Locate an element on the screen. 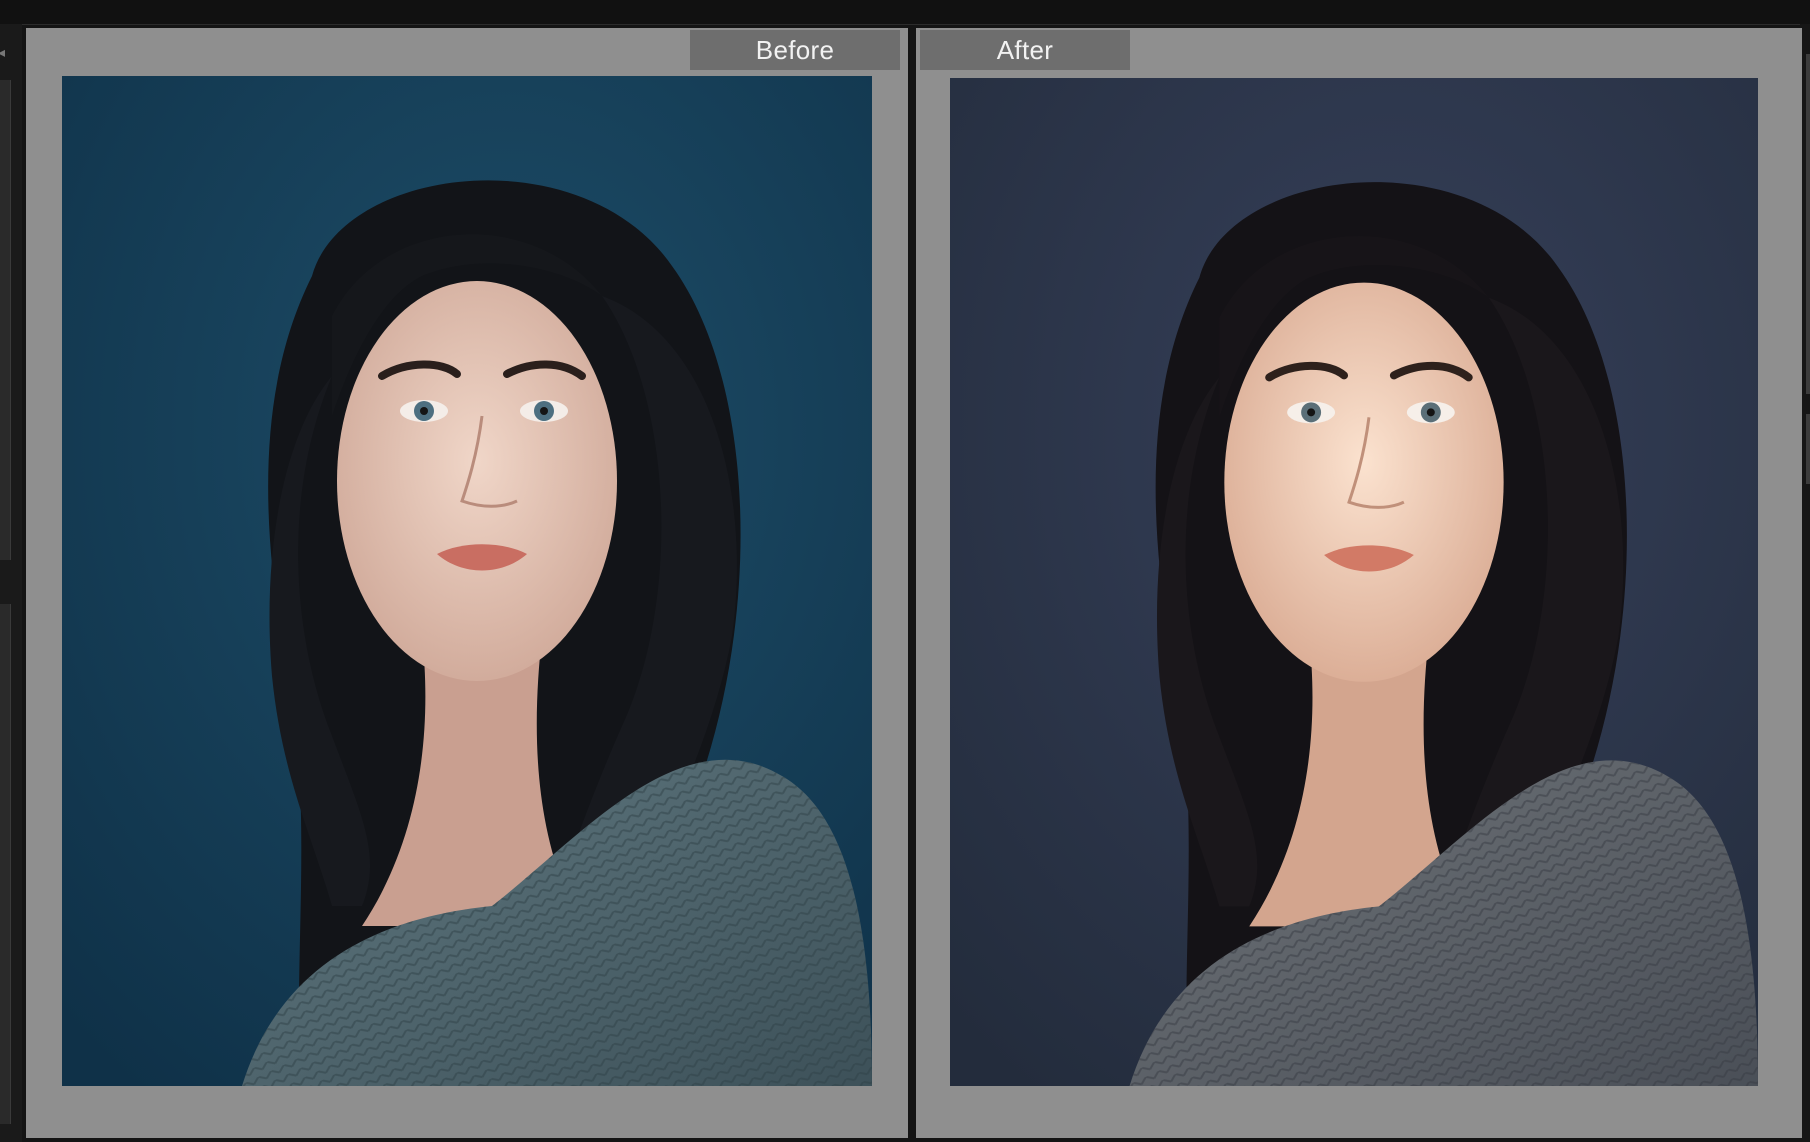 This screenshot has height=1142, width=1810. collapse-left-panel-icon: ◂ is located at coordinates (2, 52).